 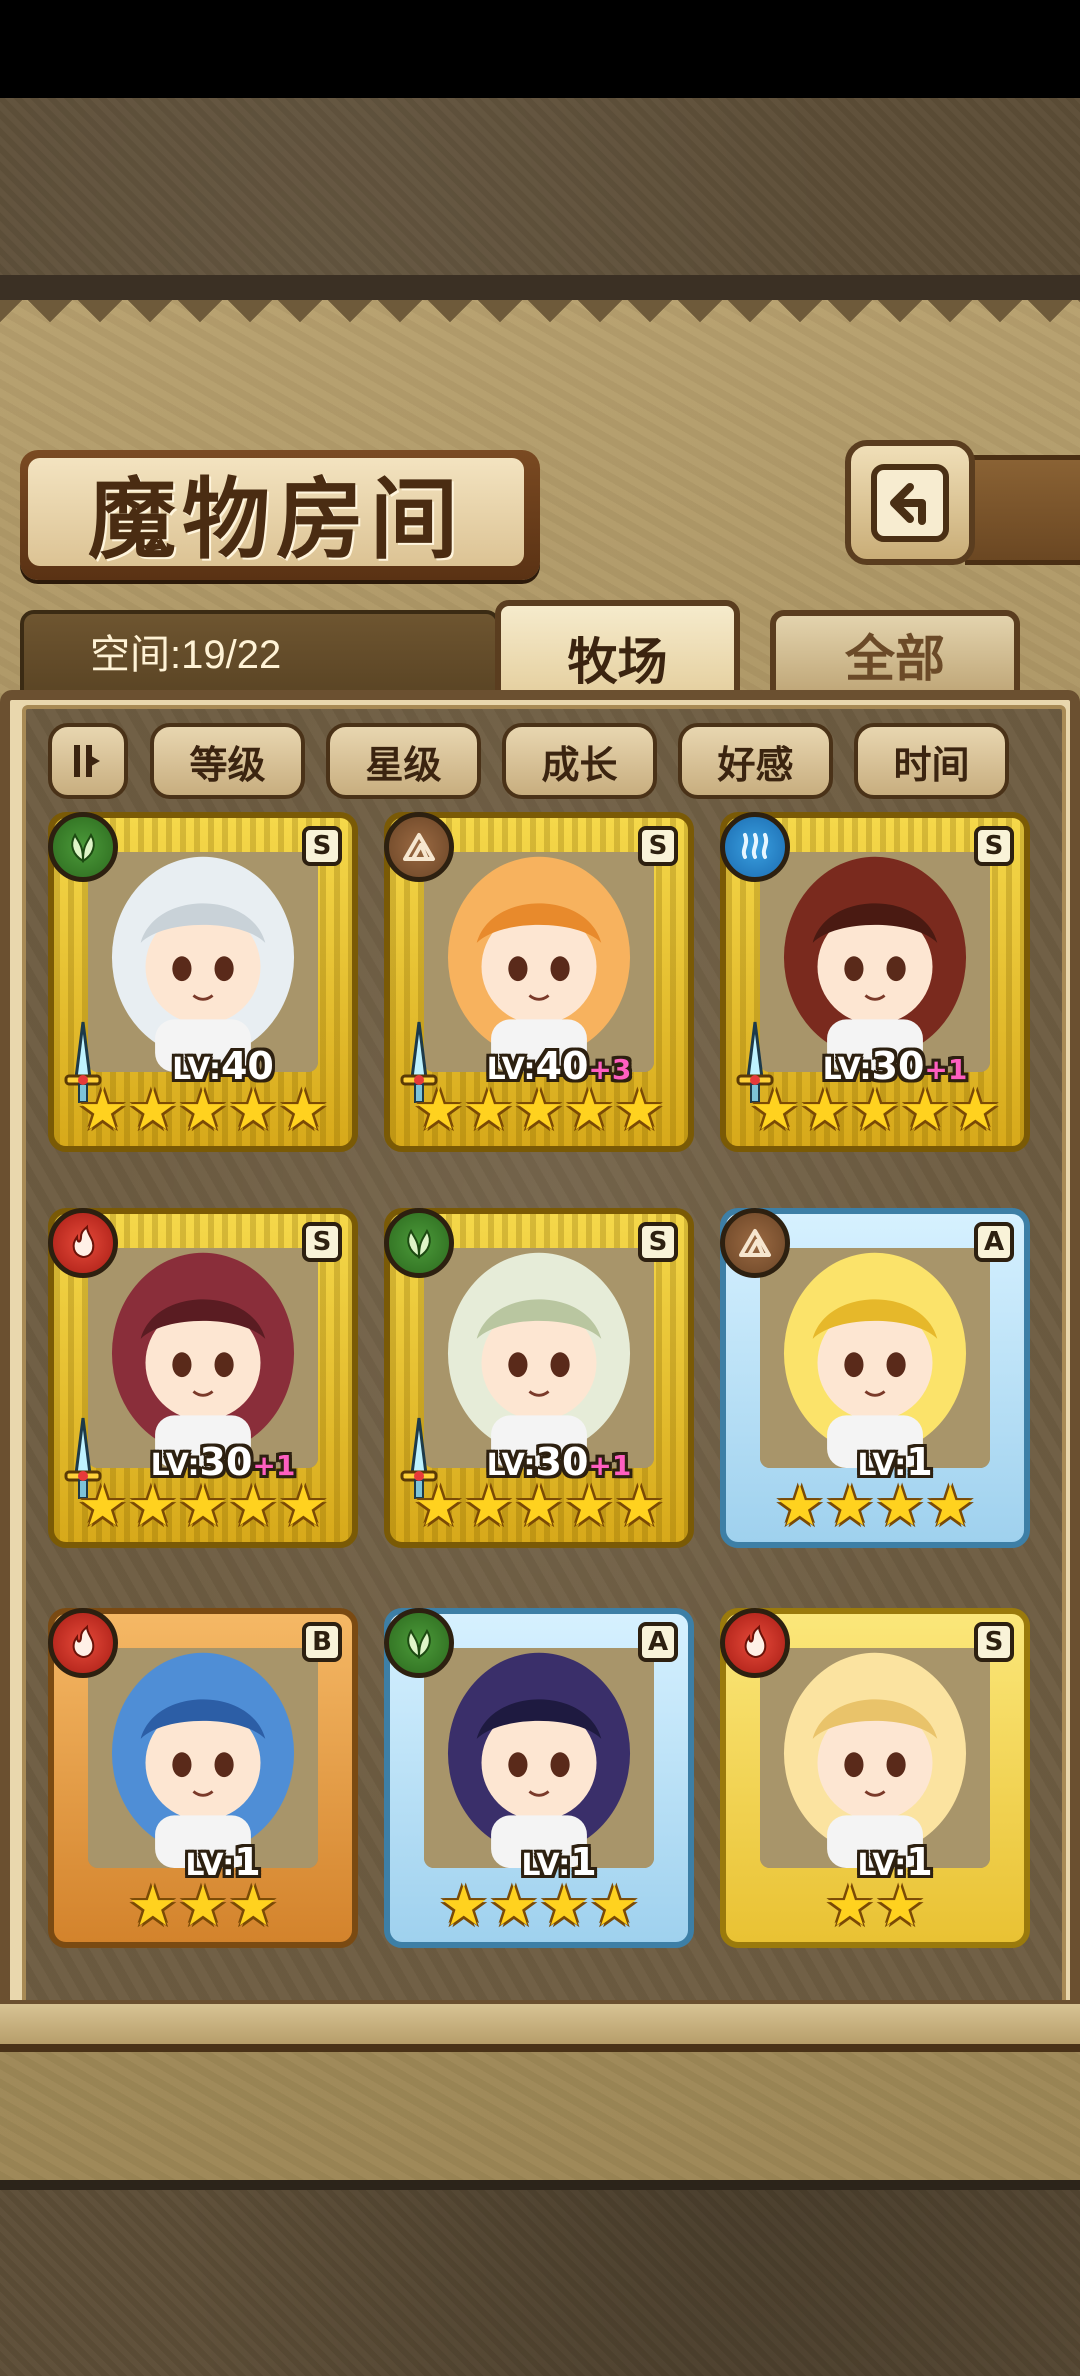 What do you see at coordinates (931, 761) in the screenshot?
I see `sort-by-time-button: 时间` at bounding box center [931, 761].